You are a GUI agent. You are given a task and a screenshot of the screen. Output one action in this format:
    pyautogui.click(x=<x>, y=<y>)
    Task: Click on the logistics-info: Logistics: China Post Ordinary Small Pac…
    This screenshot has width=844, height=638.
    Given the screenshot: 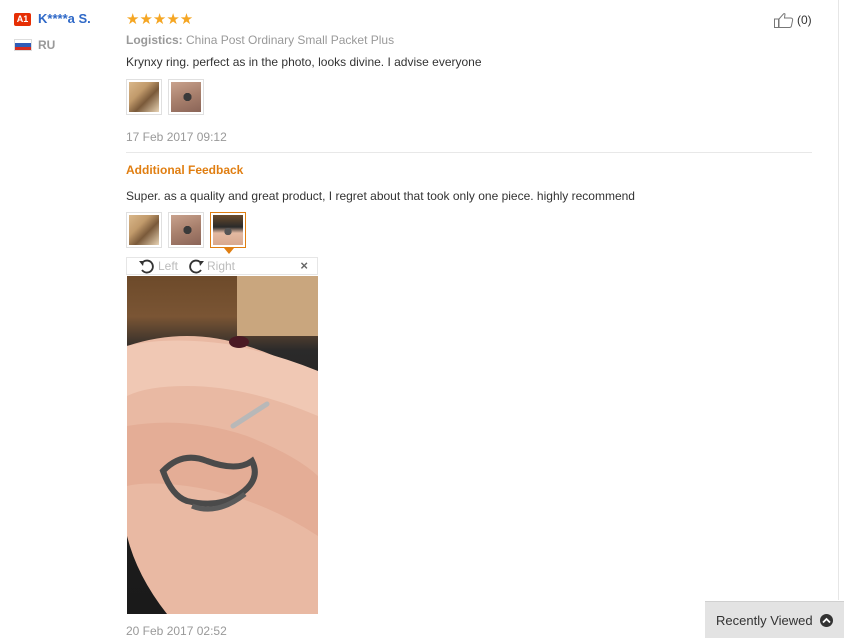 What is the action you would take?
    pyautogui.click(x=260, y=40)
    